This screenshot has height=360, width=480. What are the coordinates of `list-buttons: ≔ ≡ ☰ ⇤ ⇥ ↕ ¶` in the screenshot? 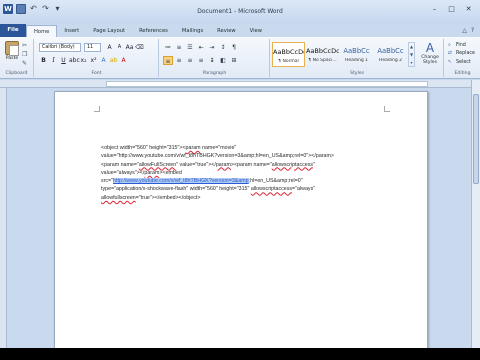 It's located at (201, 47).